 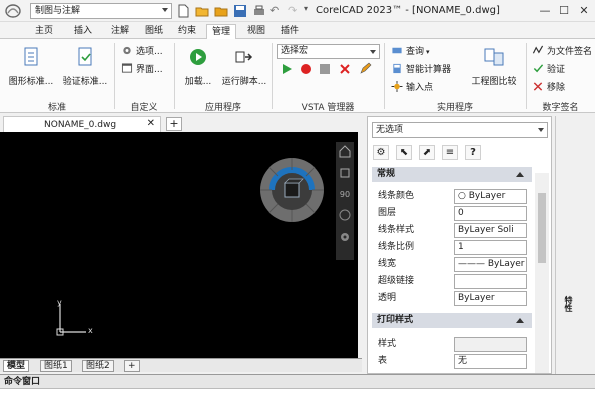 I want to click on smart-calculator-button: 智能计算器, so click(x=421, y=70).